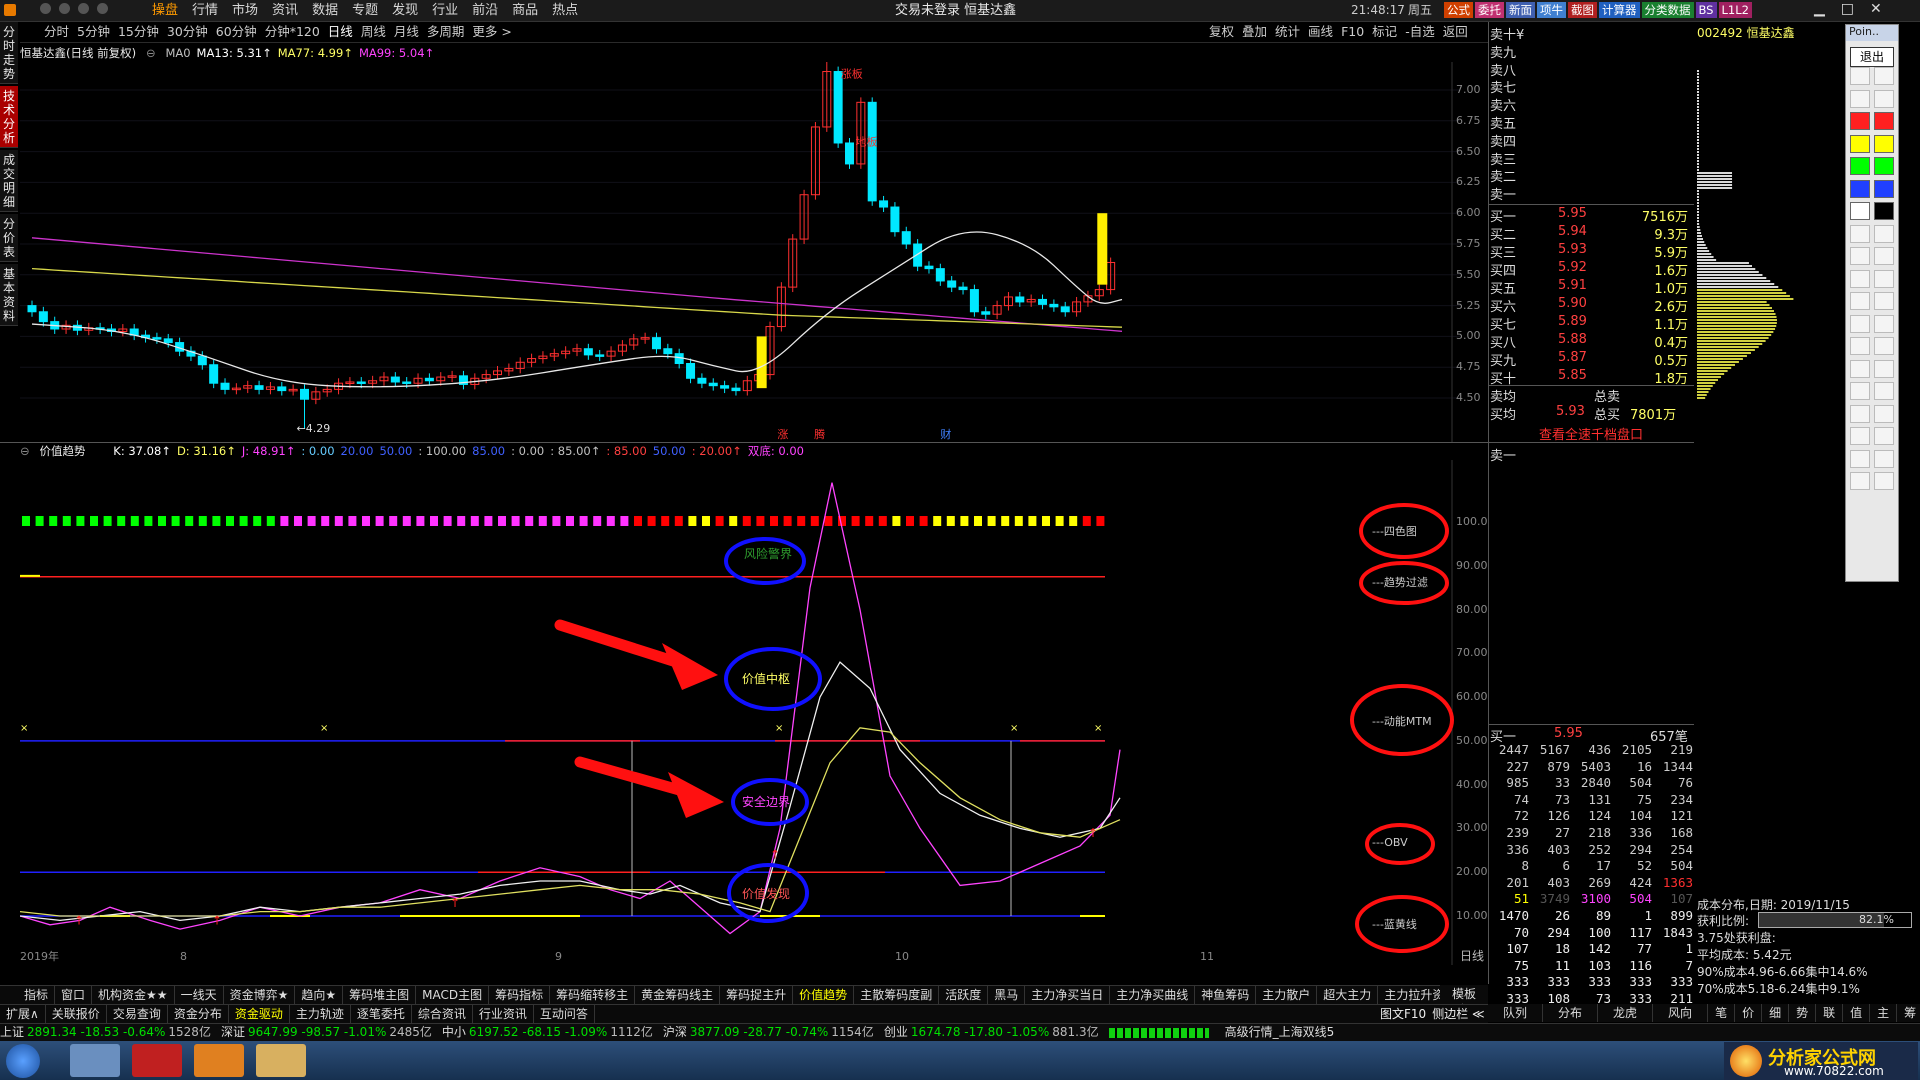  Describe the element at coordinates (25, 451) in the screenshot. I see `indicator-toggle-icon: ⊖` at that location.